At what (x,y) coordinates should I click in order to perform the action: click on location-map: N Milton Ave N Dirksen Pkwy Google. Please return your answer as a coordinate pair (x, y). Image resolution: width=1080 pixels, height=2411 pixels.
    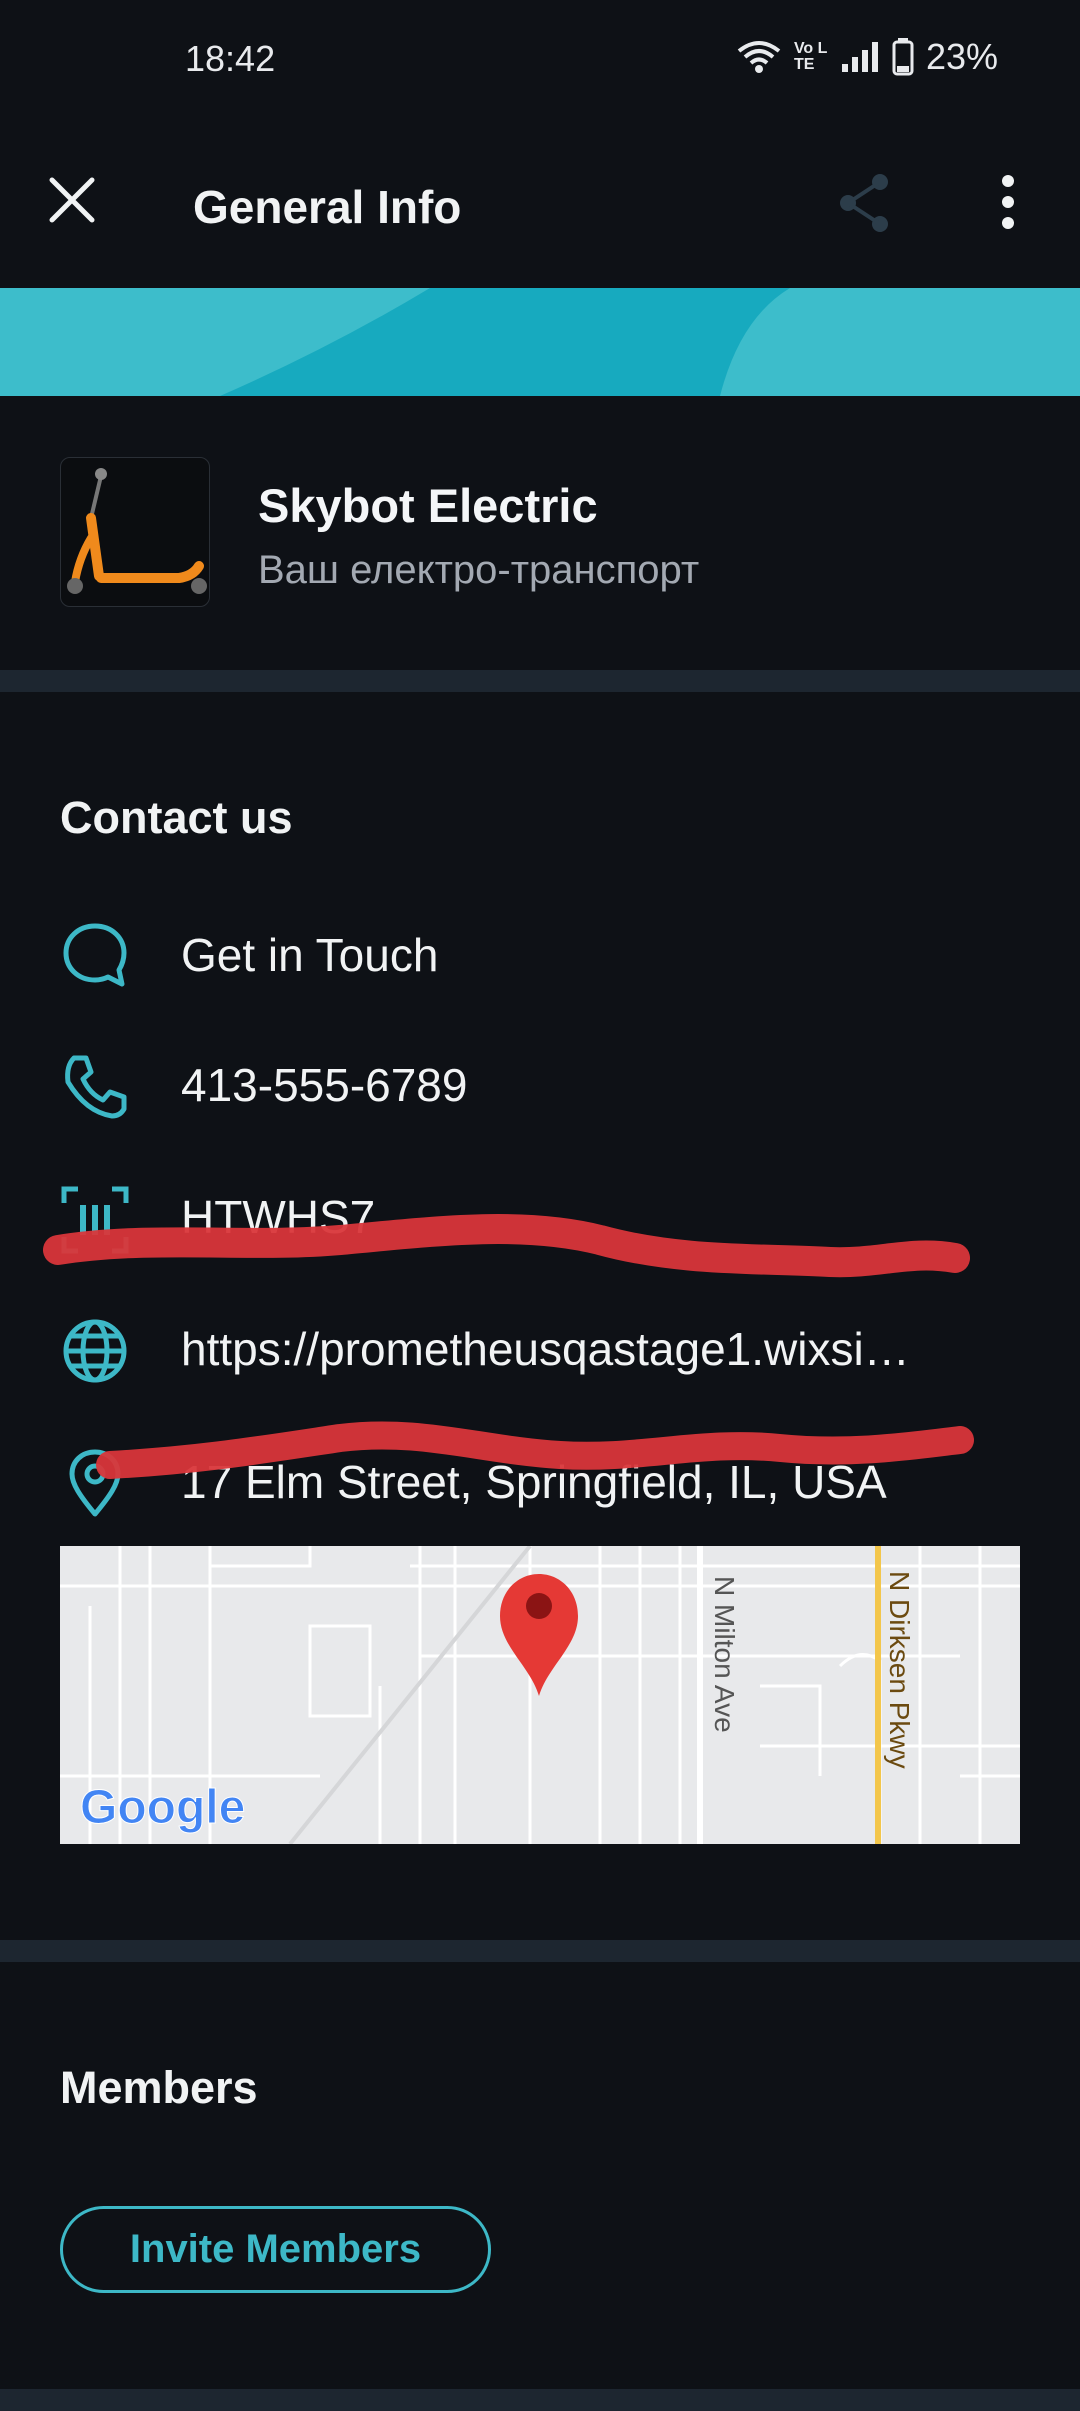
    Looking at the image, I should click on (540, 1695).